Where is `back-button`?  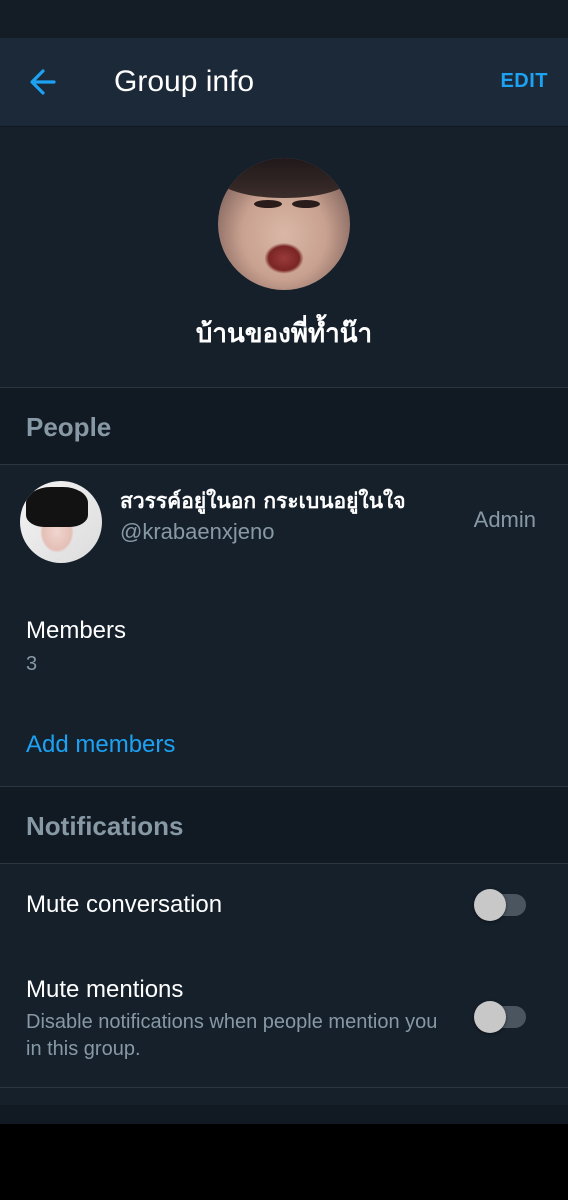 back-button is located at coordinates (44, 82).